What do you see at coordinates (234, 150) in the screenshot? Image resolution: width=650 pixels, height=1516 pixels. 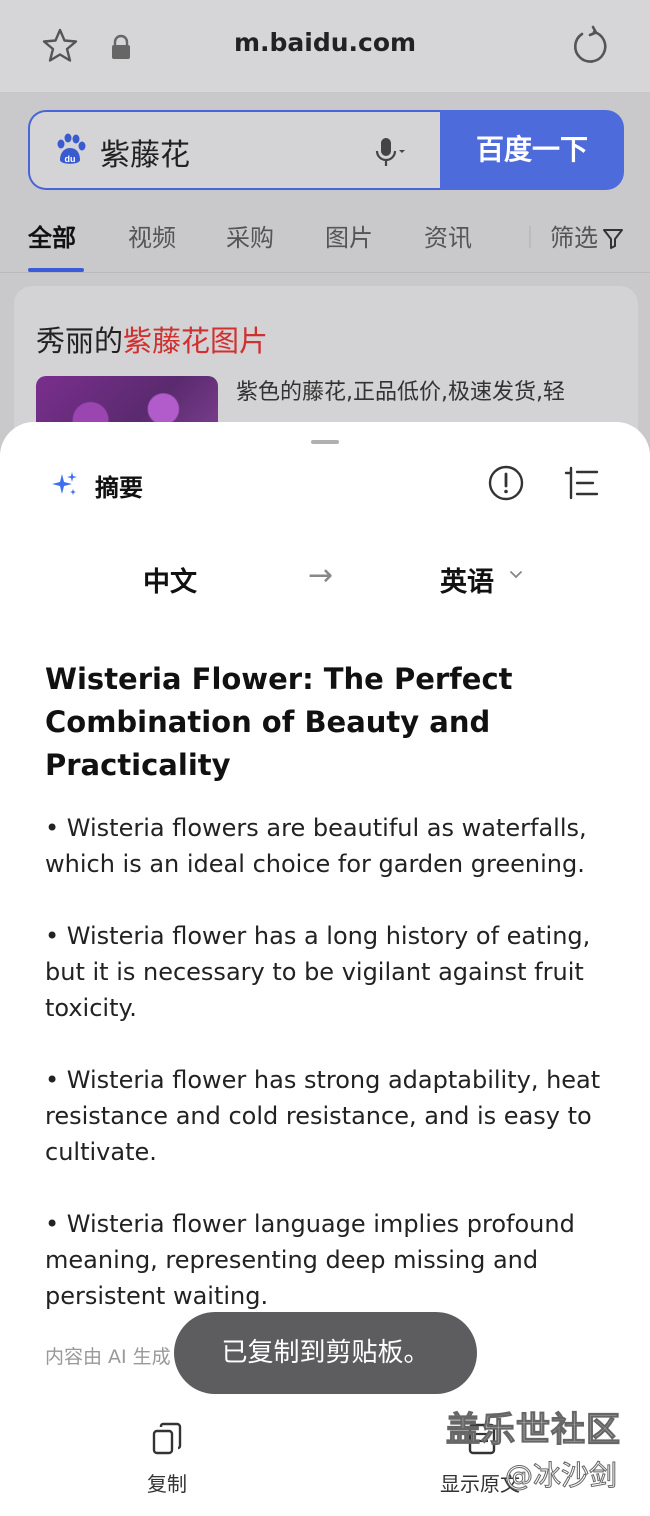 I see `search-input: du 紫藤花` at bounding box center [234, 150].